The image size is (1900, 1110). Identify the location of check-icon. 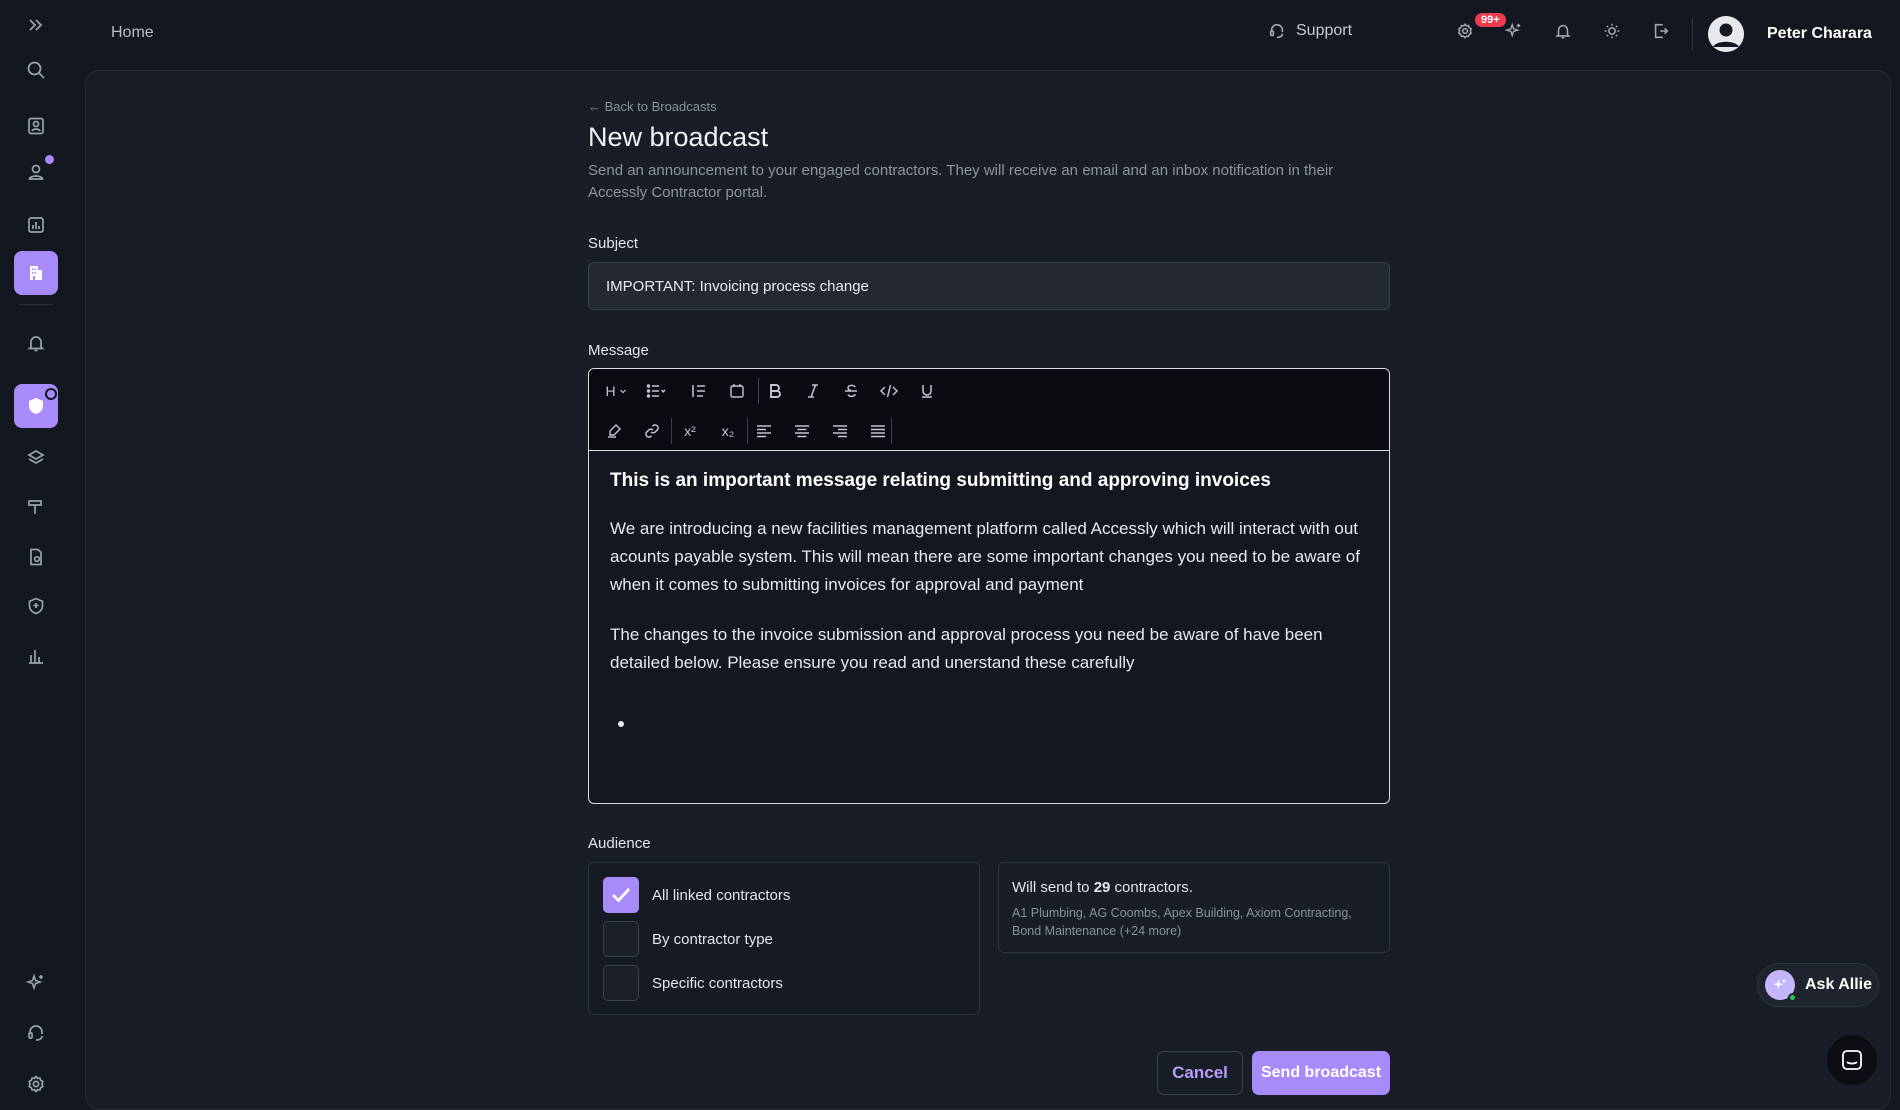
(621, 895).